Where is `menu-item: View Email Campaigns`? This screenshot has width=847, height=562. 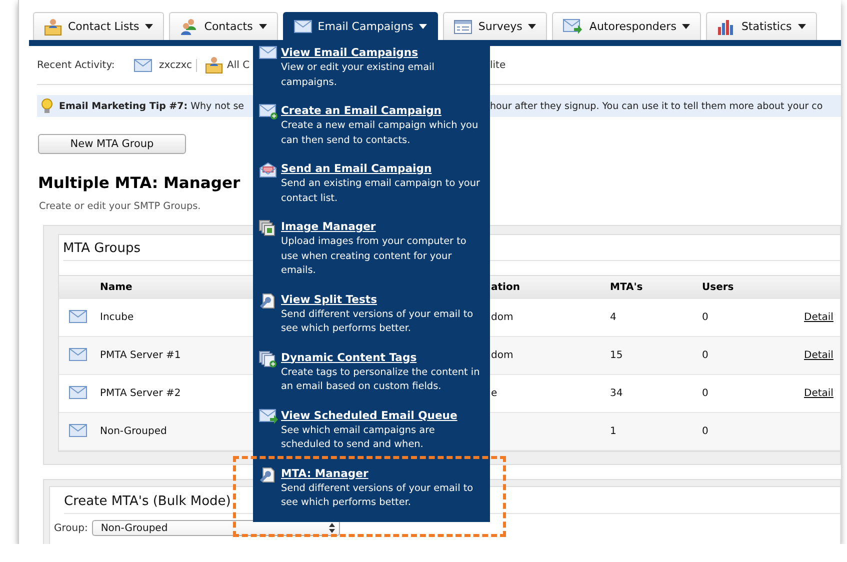
menu-item: View Email Campaigns is located at coordinates (349, 52).